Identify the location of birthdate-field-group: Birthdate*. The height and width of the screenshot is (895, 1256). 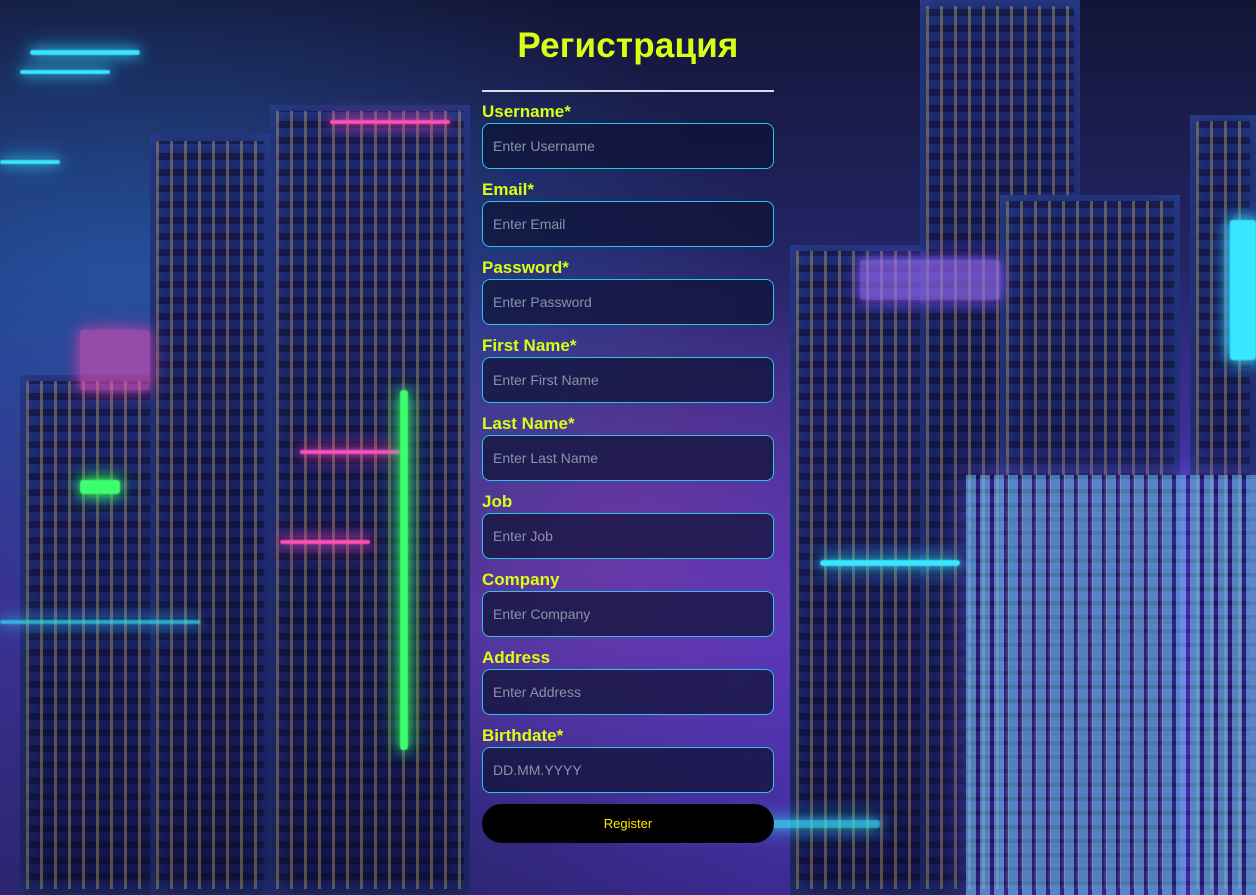
(628, 759).